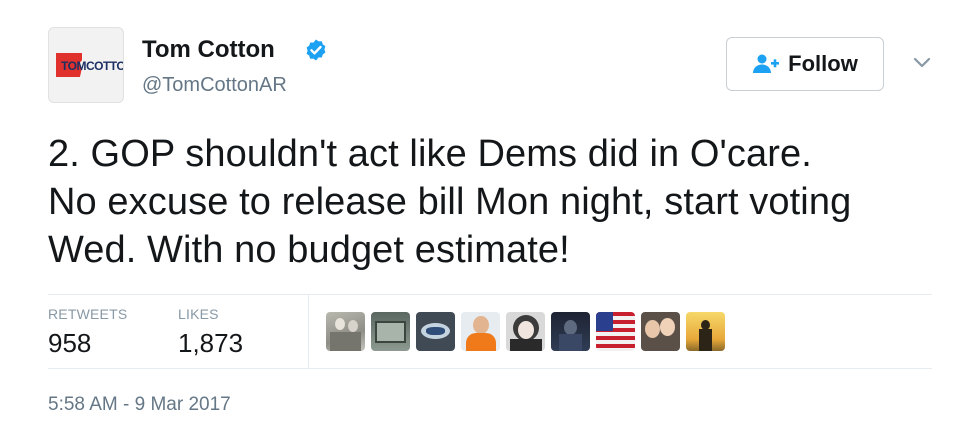 The image size is (980, 435). Describe the element at coordinates (87, 314) in the screenshot. I see `retweets-label: RETWEETS` at that location.